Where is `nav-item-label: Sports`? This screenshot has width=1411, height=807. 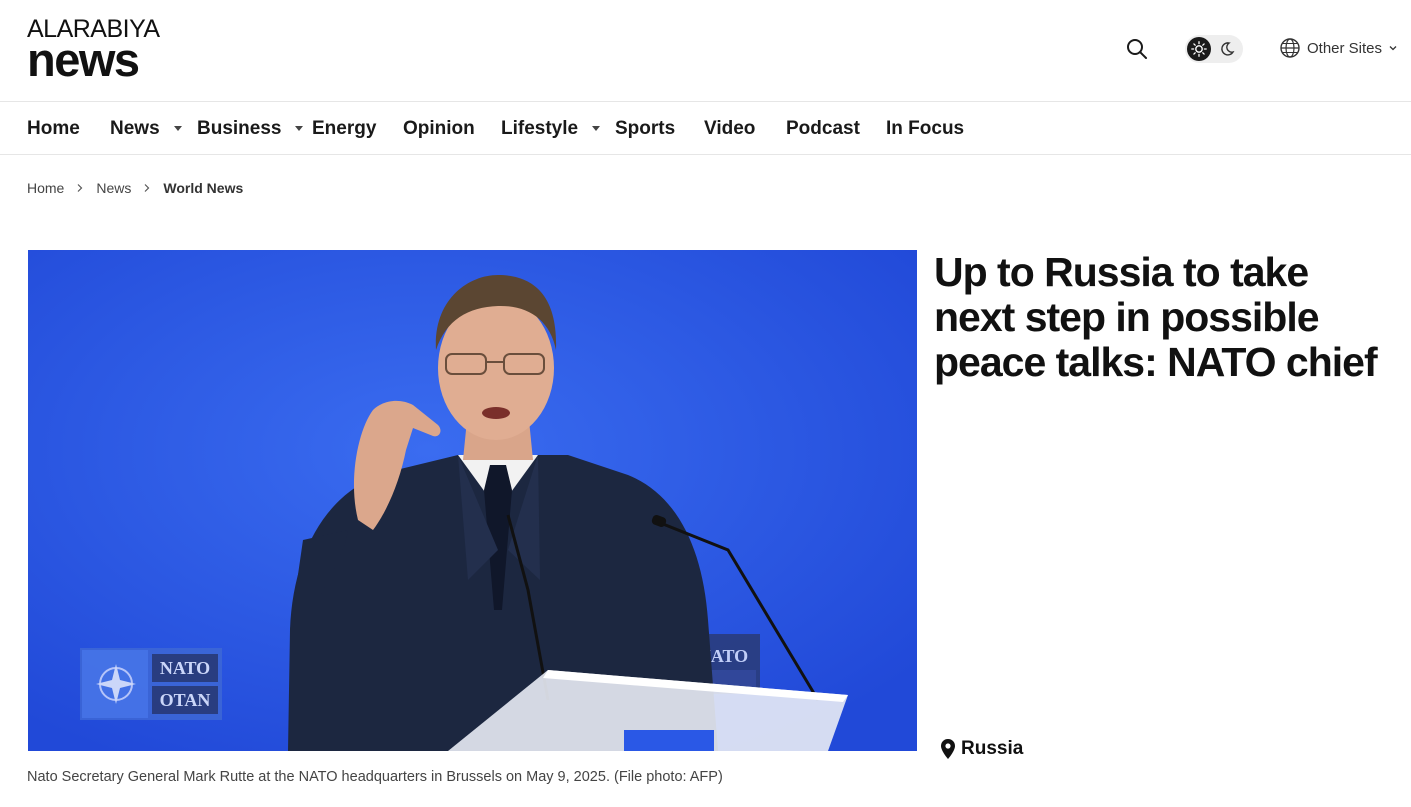
nav-item-label: Sports is located at coordinates (645, 128).